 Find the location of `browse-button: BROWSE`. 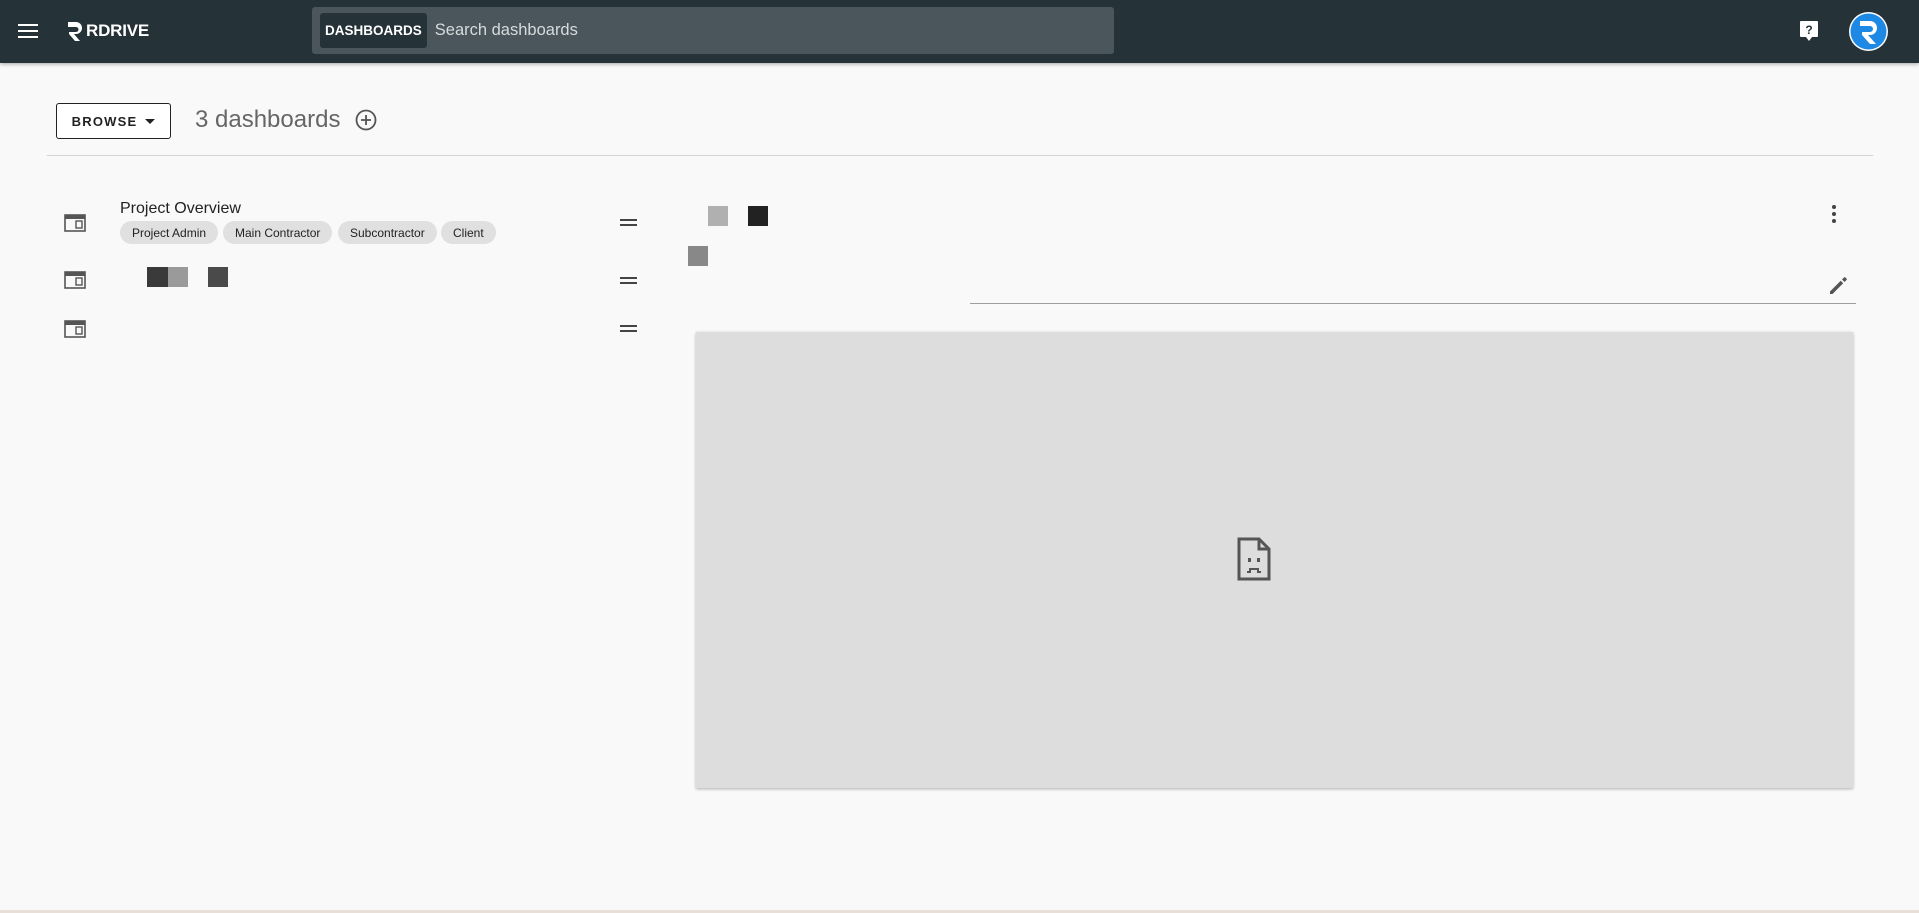

browse-button: BROWSE is located at coordinates (113, 121).